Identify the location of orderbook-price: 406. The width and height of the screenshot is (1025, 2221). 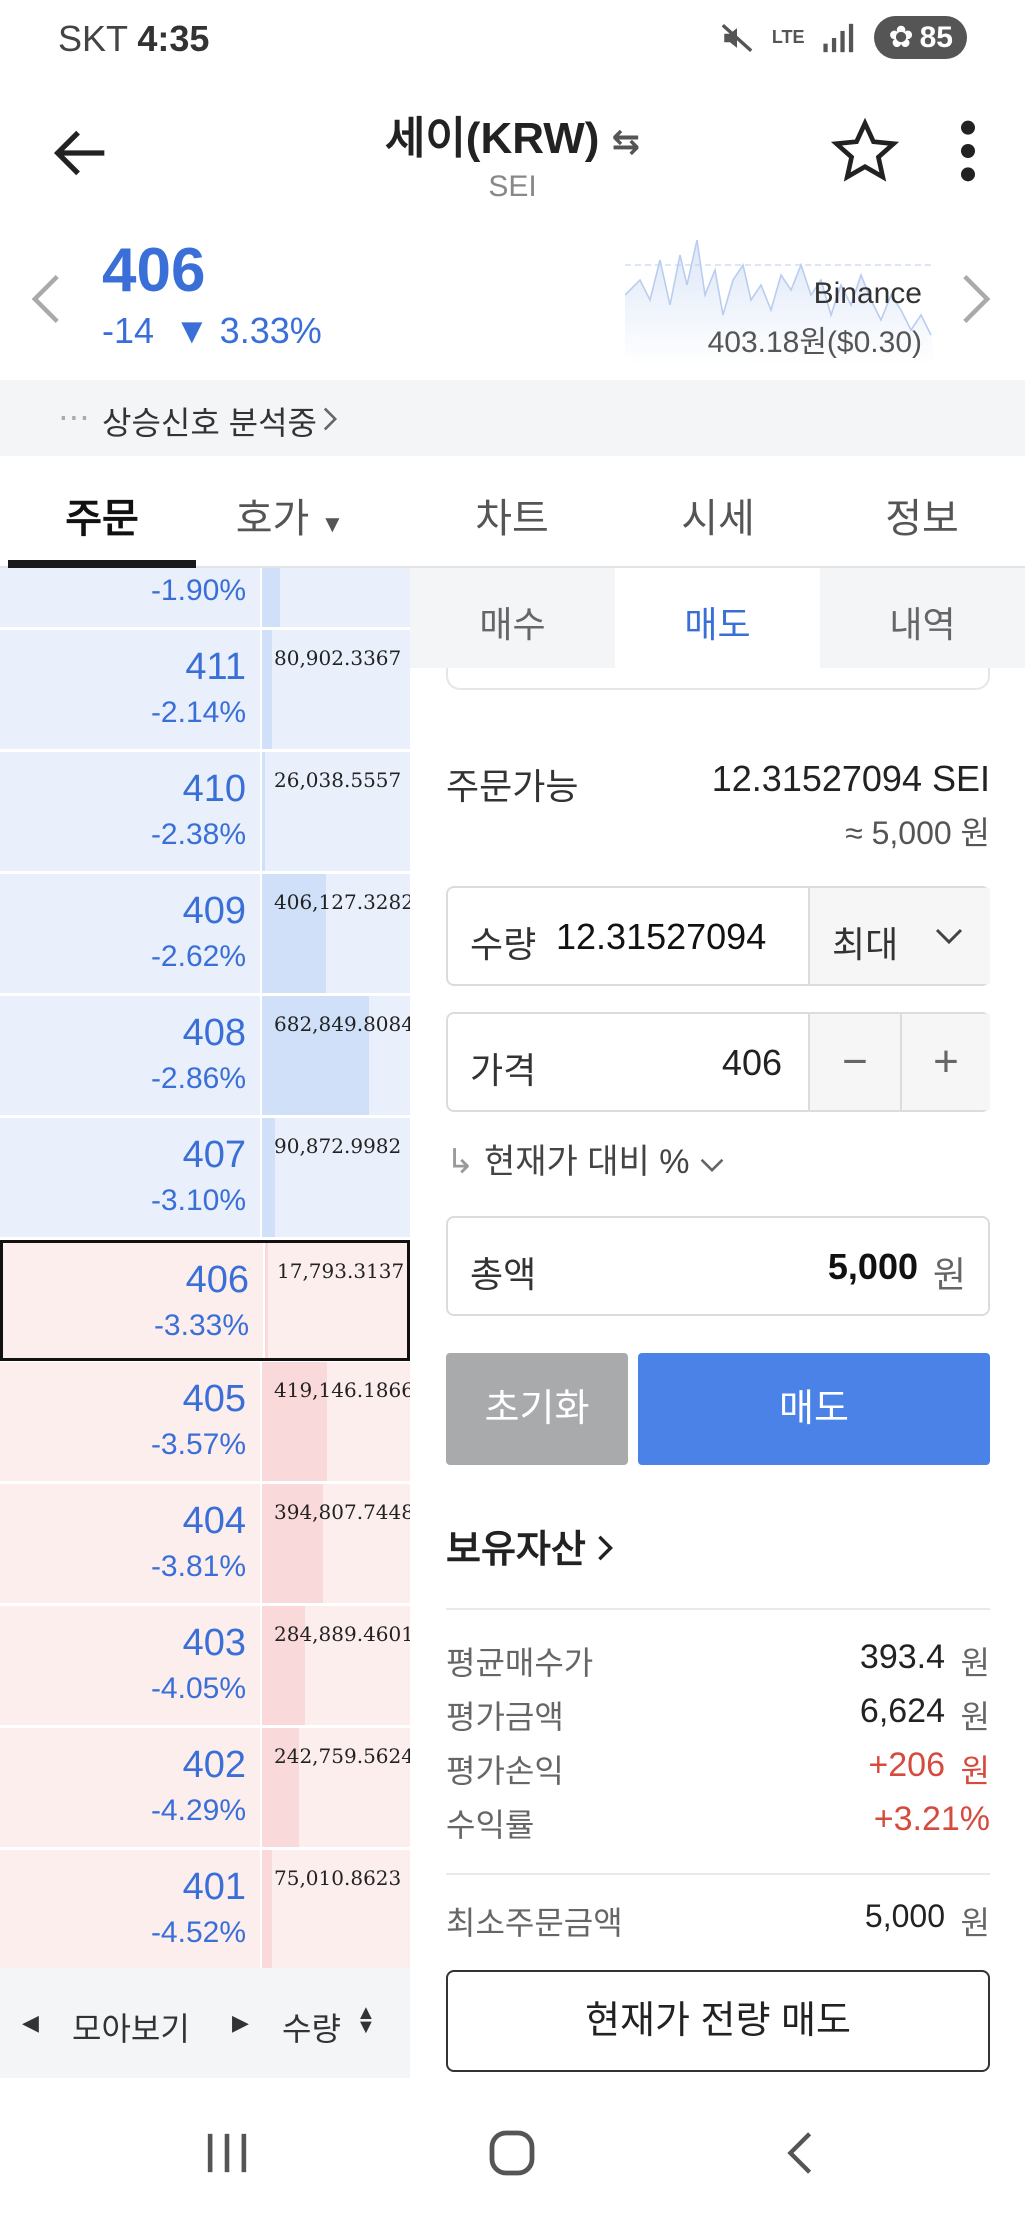
(217, 1280).